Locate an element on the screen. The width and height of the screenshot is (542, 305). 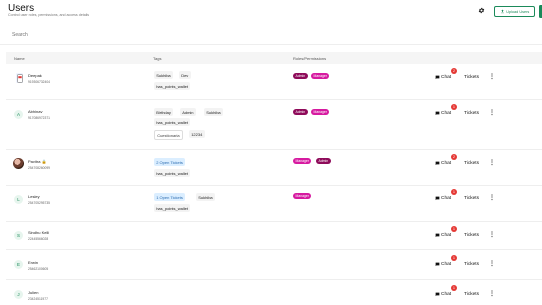
upload-icon is located at coordinates (502, 11).